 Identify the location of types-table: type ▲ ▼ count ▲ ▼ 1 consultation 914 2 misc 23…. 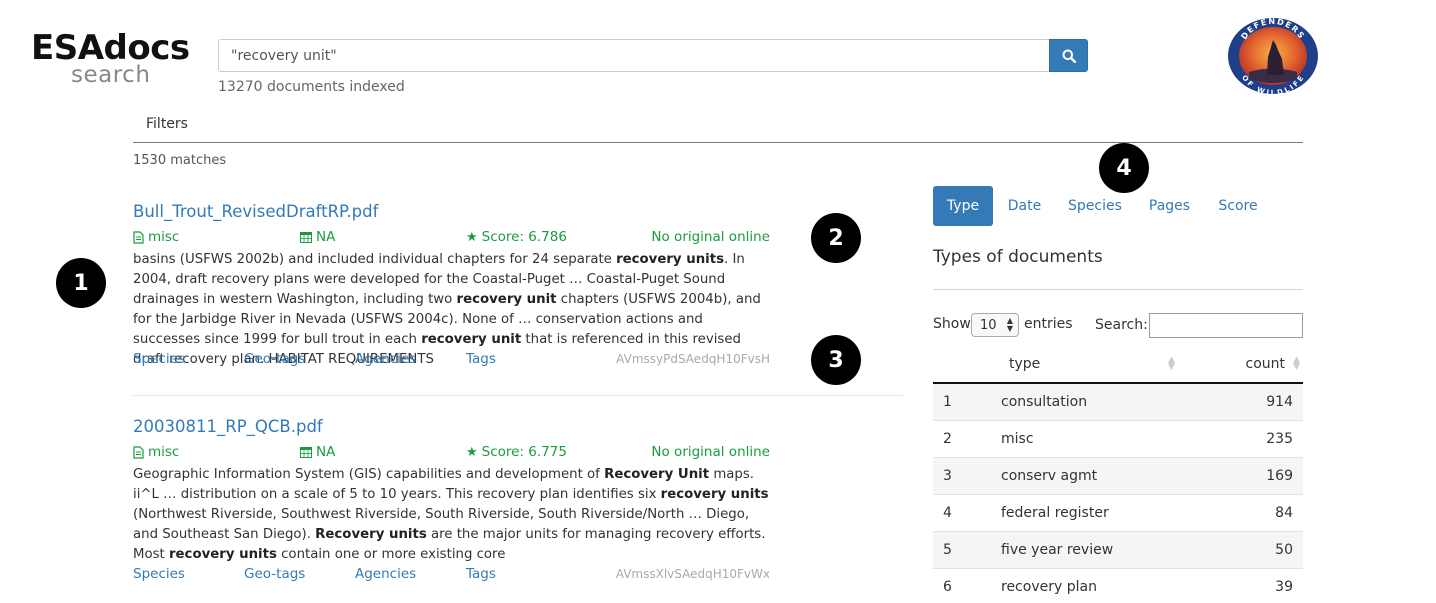
(1118, 474).